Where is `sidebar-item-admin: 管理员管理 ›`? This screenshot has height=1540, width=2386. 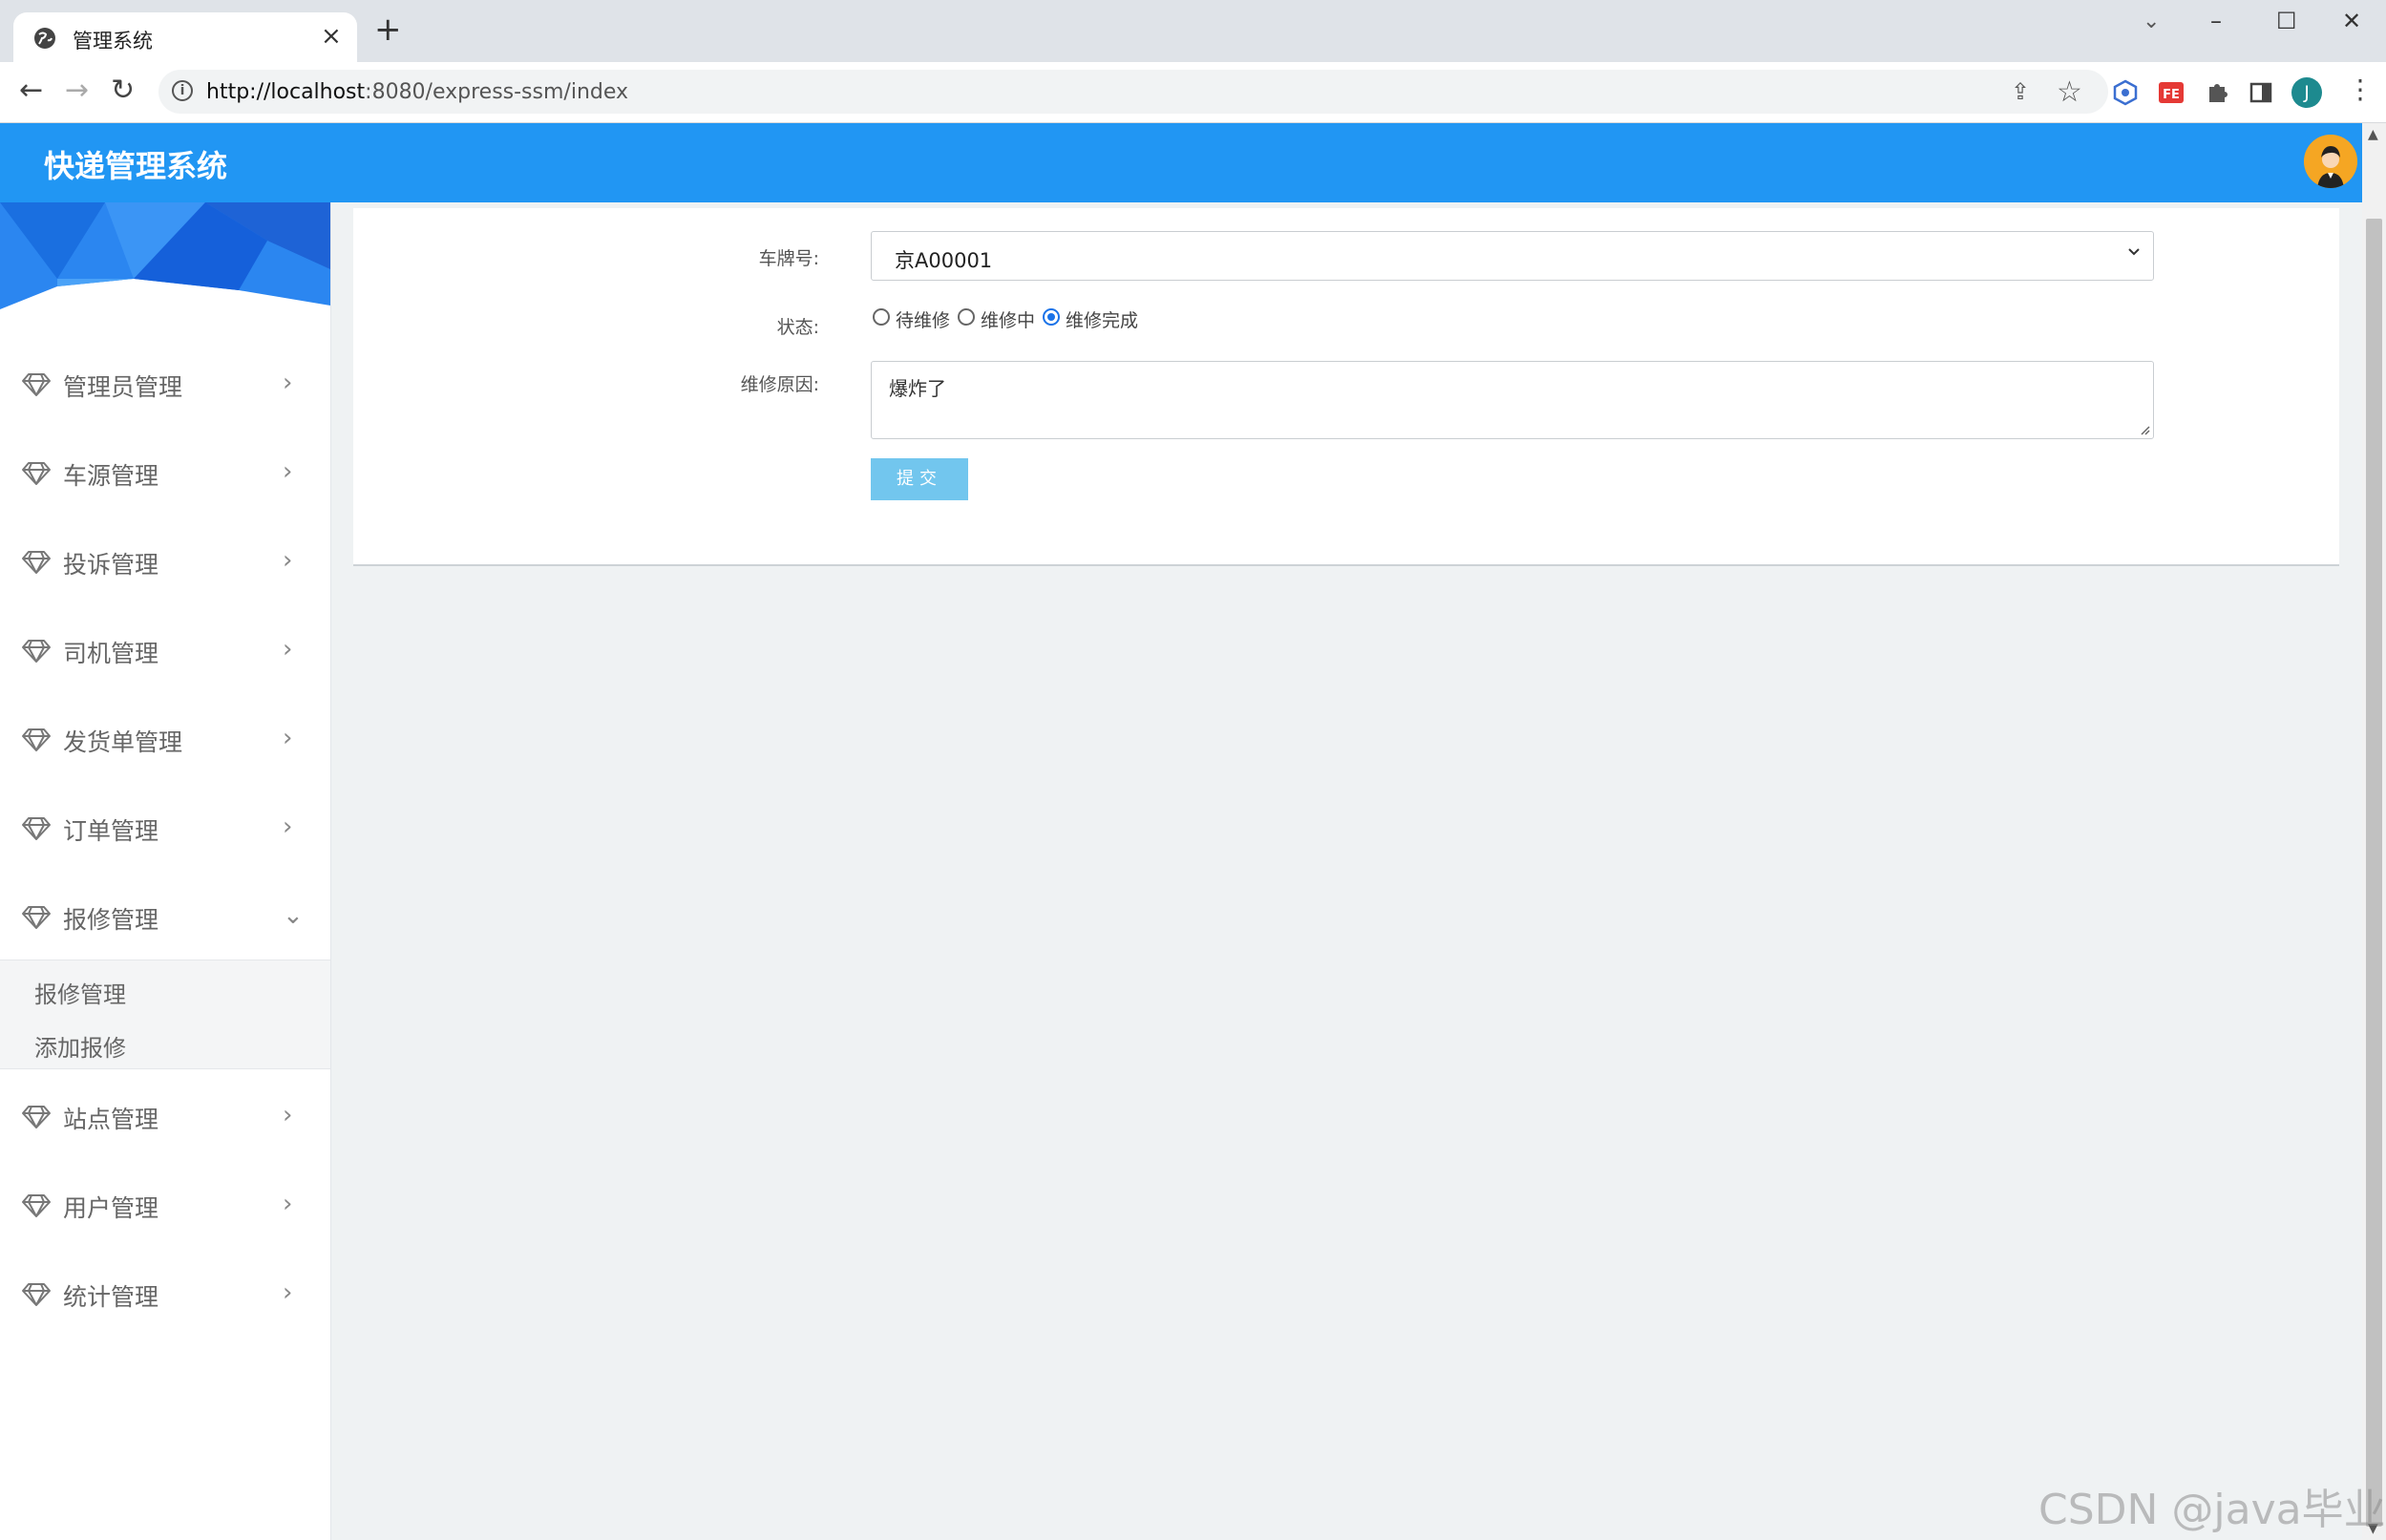 sidebar-item-admin: 管理员管理 › is located at coordinates (165, 384).